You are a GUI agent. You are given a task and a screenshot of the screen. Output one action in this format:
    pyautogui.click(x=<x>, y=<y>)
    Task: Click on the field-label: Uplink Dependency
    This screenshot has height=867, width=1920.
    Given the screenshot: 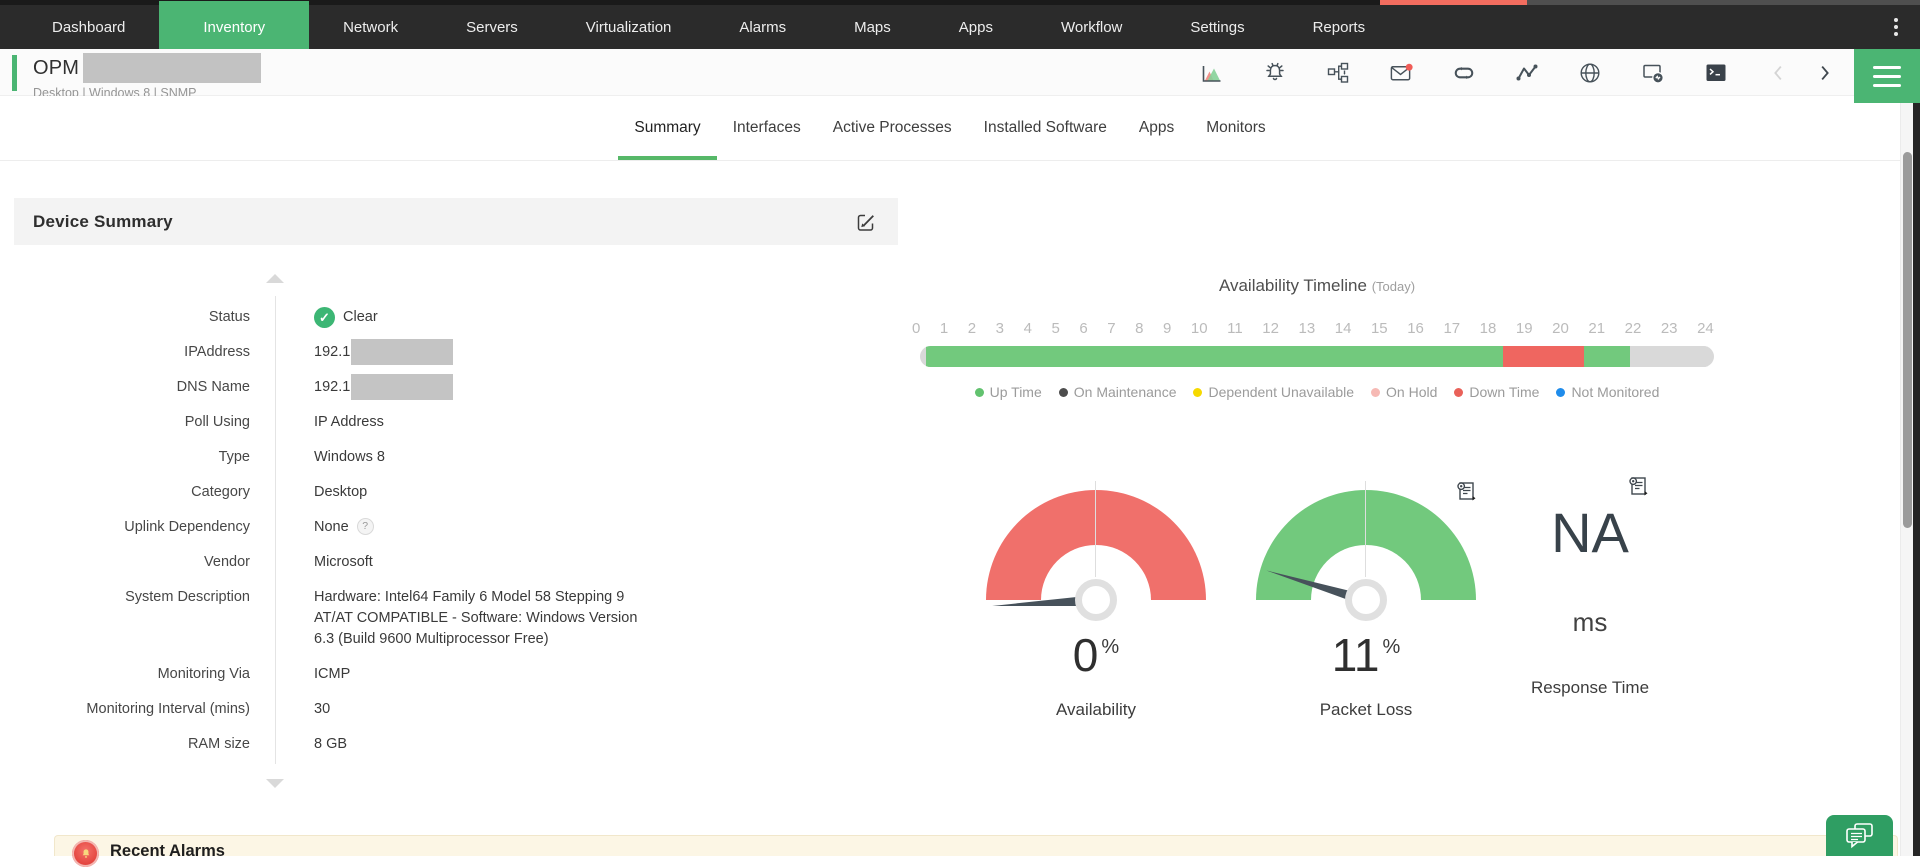 What is the action you would take?
    pyautogui.click(x=187, y=527)
    